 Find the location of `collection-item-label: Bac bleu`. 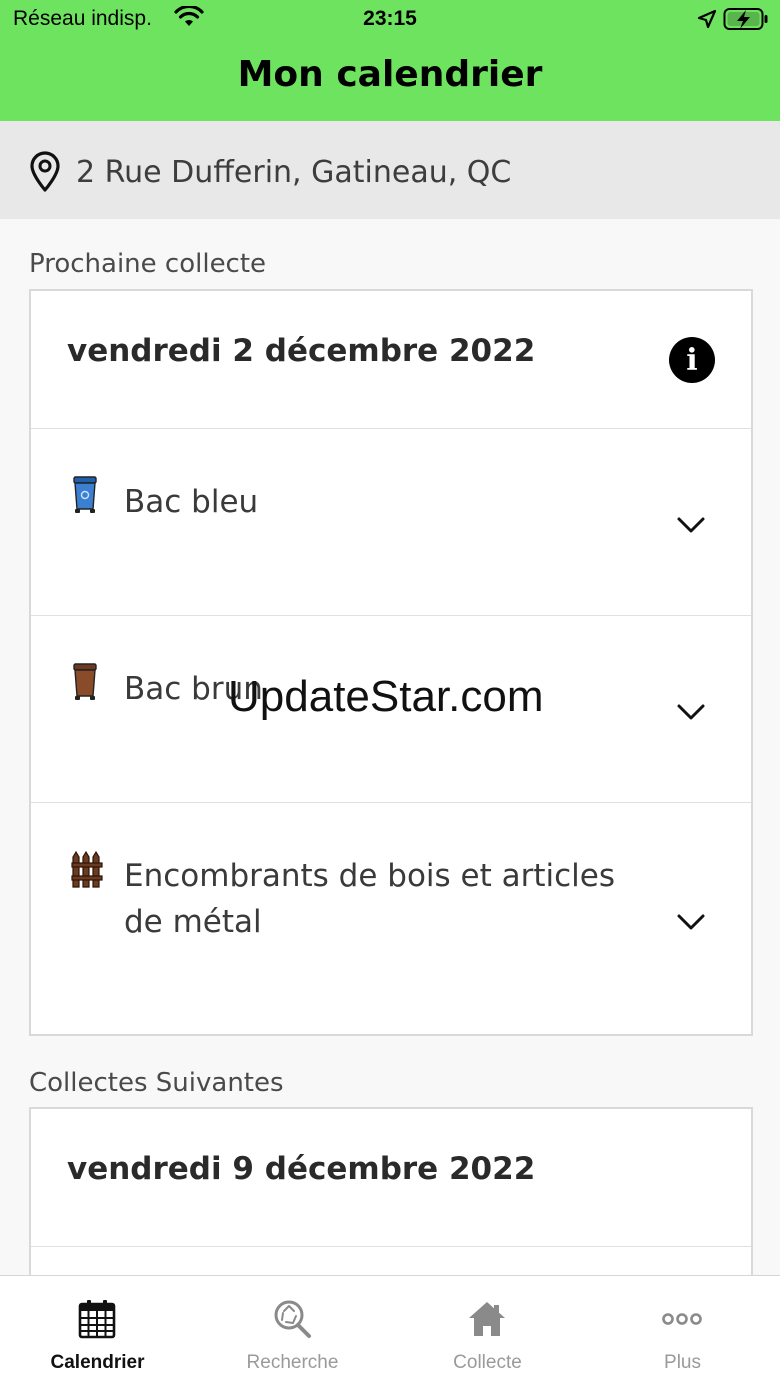

collection-item-label: Bac bleu is located at coordinates (191, 502).